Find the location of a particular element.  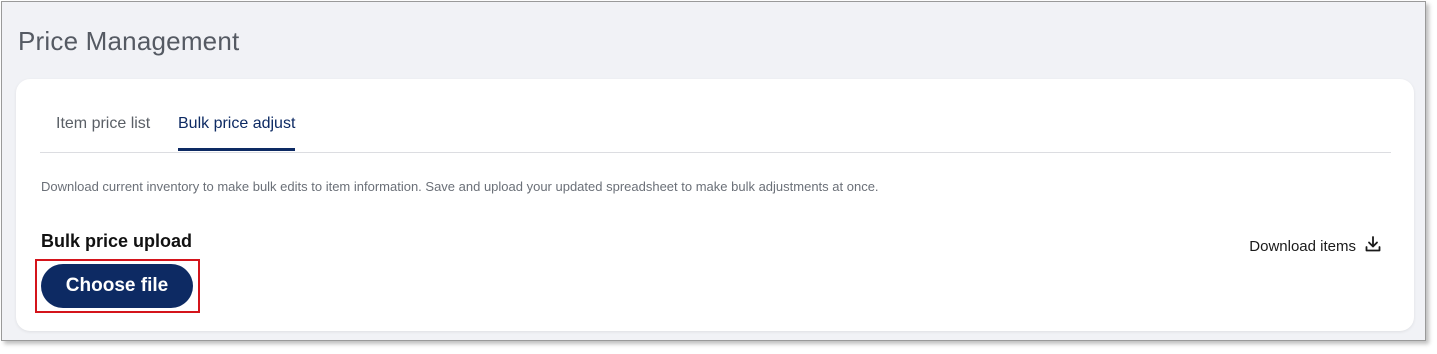

section-title: Bulk price upload is located at coordinates (117, 241).